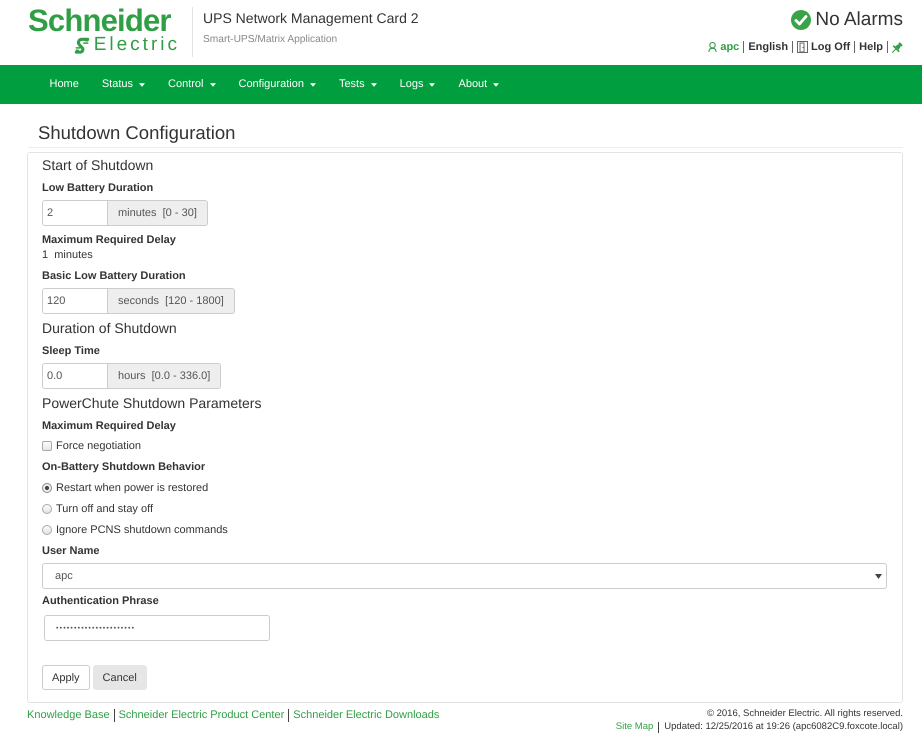  Describe the element at coordinates (119, 677) in the screenshot. I see `cancel-button: Cancel` at that location.